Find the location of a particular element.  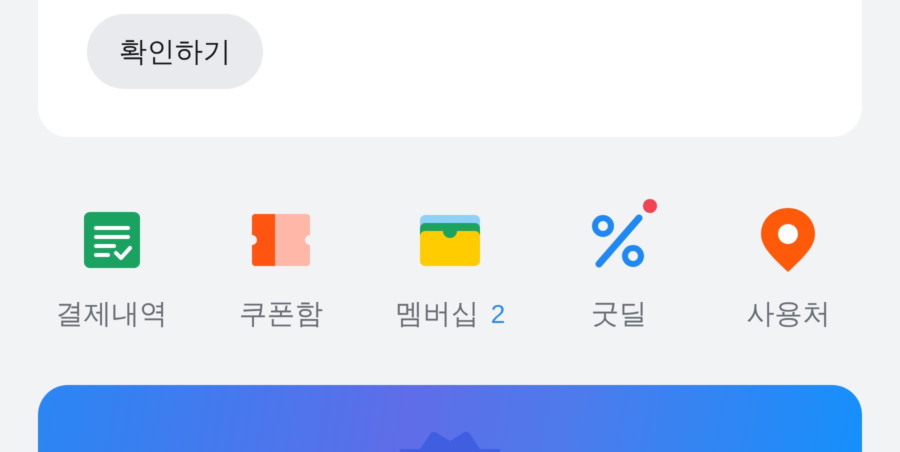

count-label: 2 is located at coordinates (498, 314).